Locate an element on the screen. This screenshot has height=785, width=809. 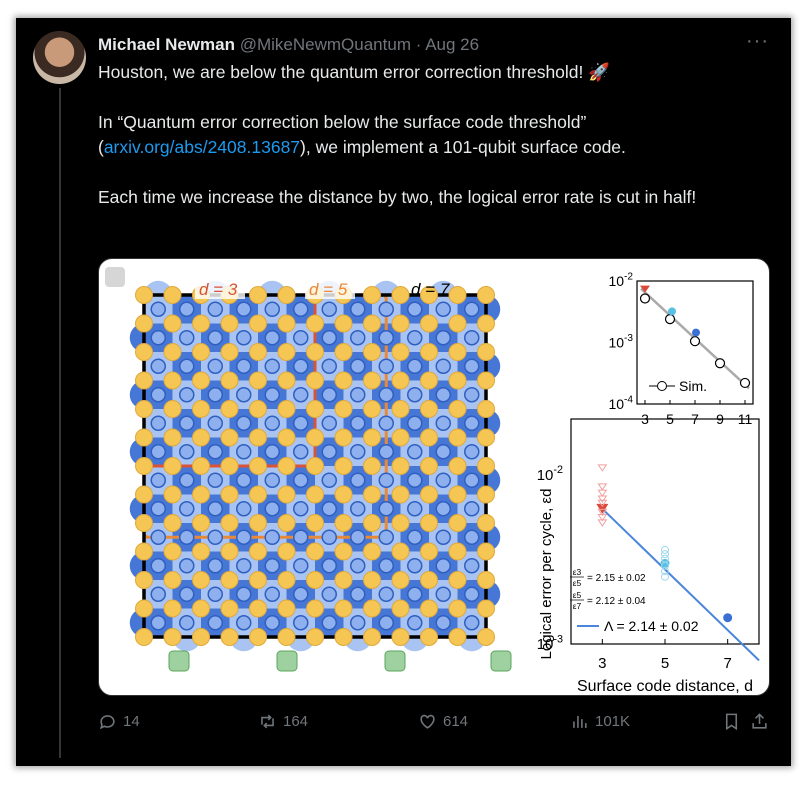
spare-qubit is located at coordinates (287, 661).